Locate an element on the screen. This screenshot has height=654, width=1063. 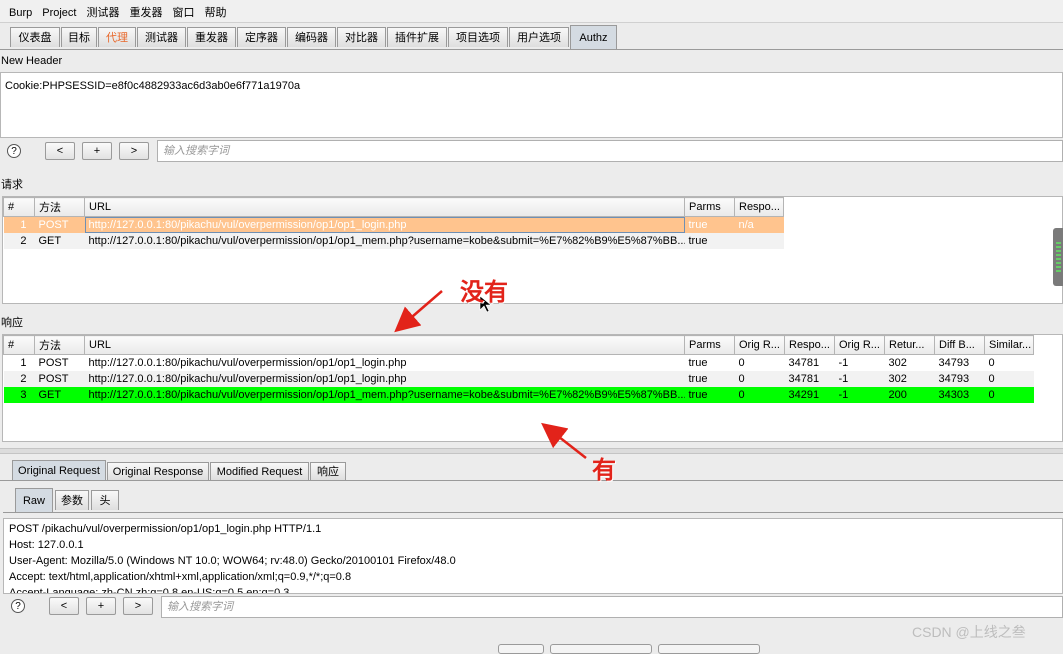
annotation-none: 没有 is located at coordinates (484, 291).